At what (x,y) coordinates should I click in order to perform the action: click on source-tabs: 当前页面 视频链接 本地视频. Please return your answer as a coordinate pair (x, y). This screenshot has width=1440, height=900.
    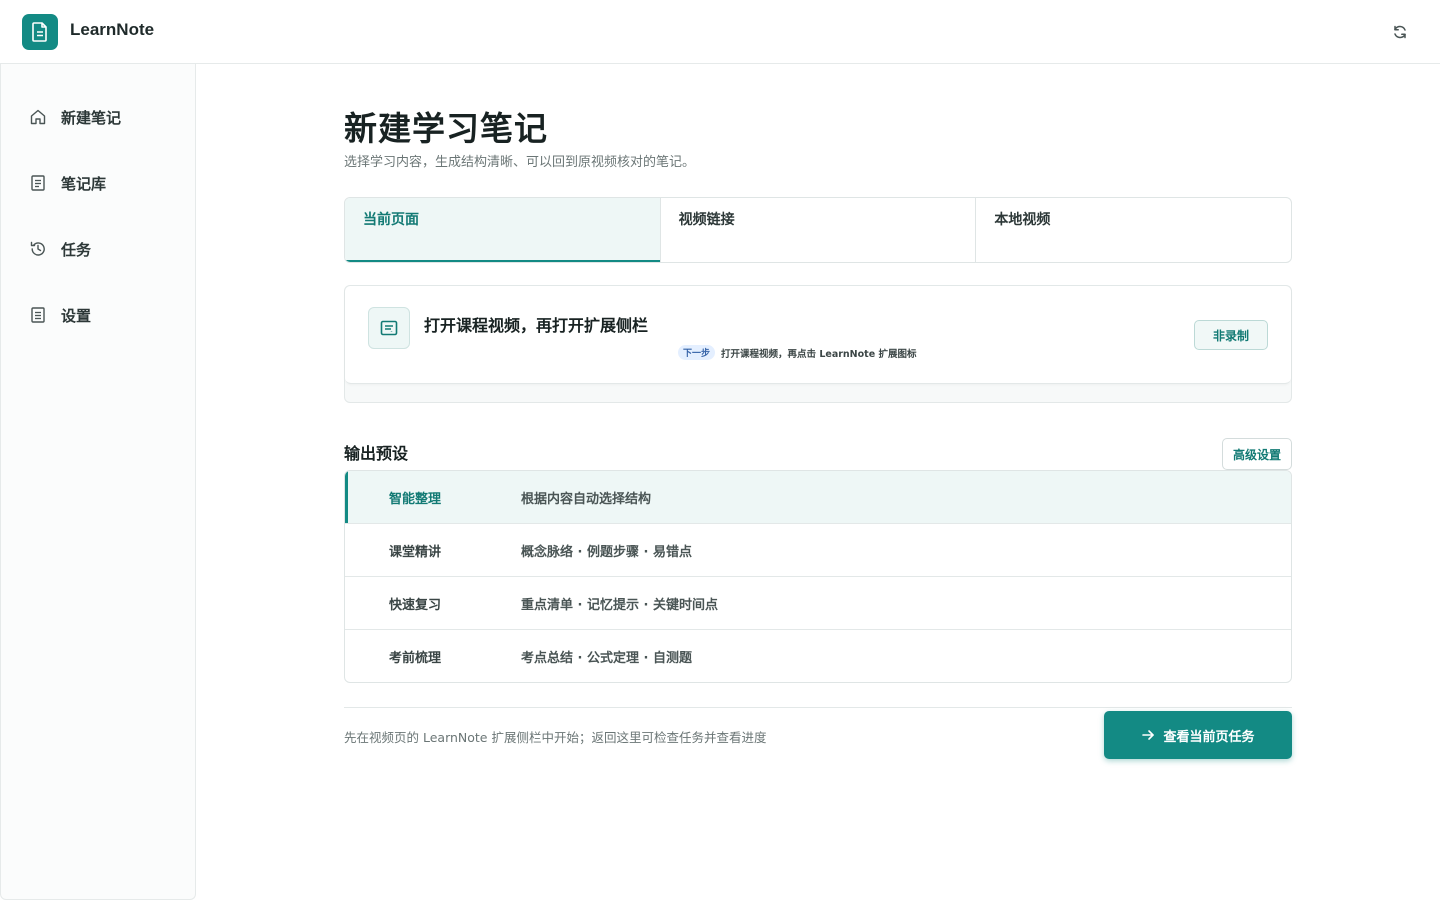
    Looking at the image, I should click on (818, 230).